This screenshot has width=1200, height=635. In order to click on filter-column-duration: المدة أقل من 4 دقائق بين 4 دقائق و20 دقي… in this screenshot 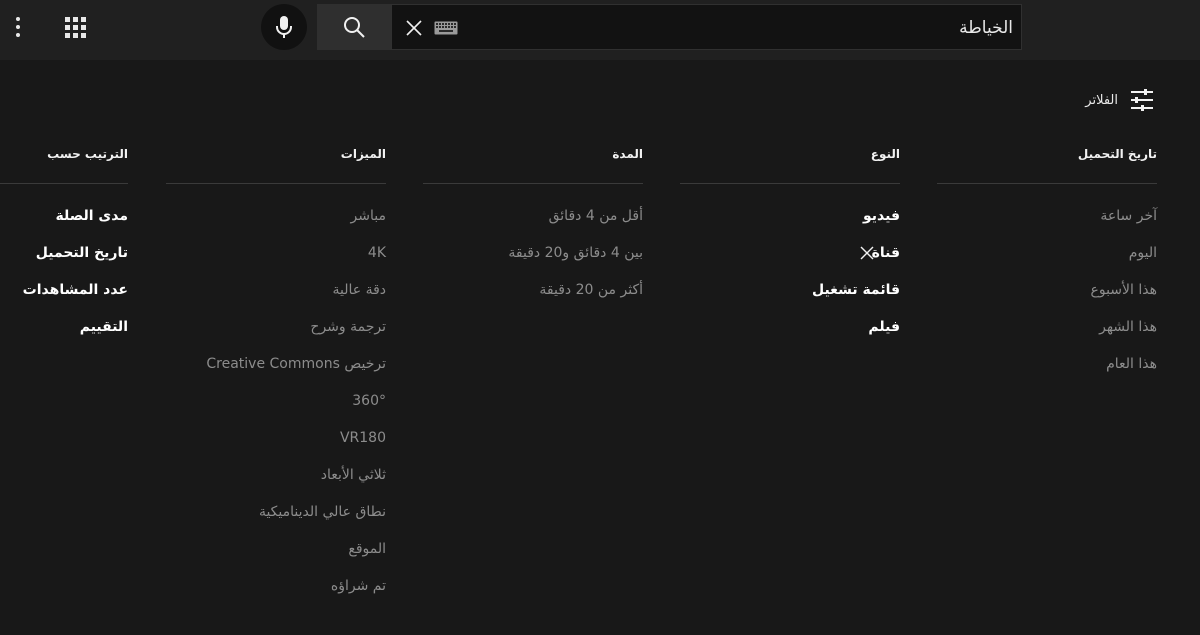, I will do `click(533, 224)`.